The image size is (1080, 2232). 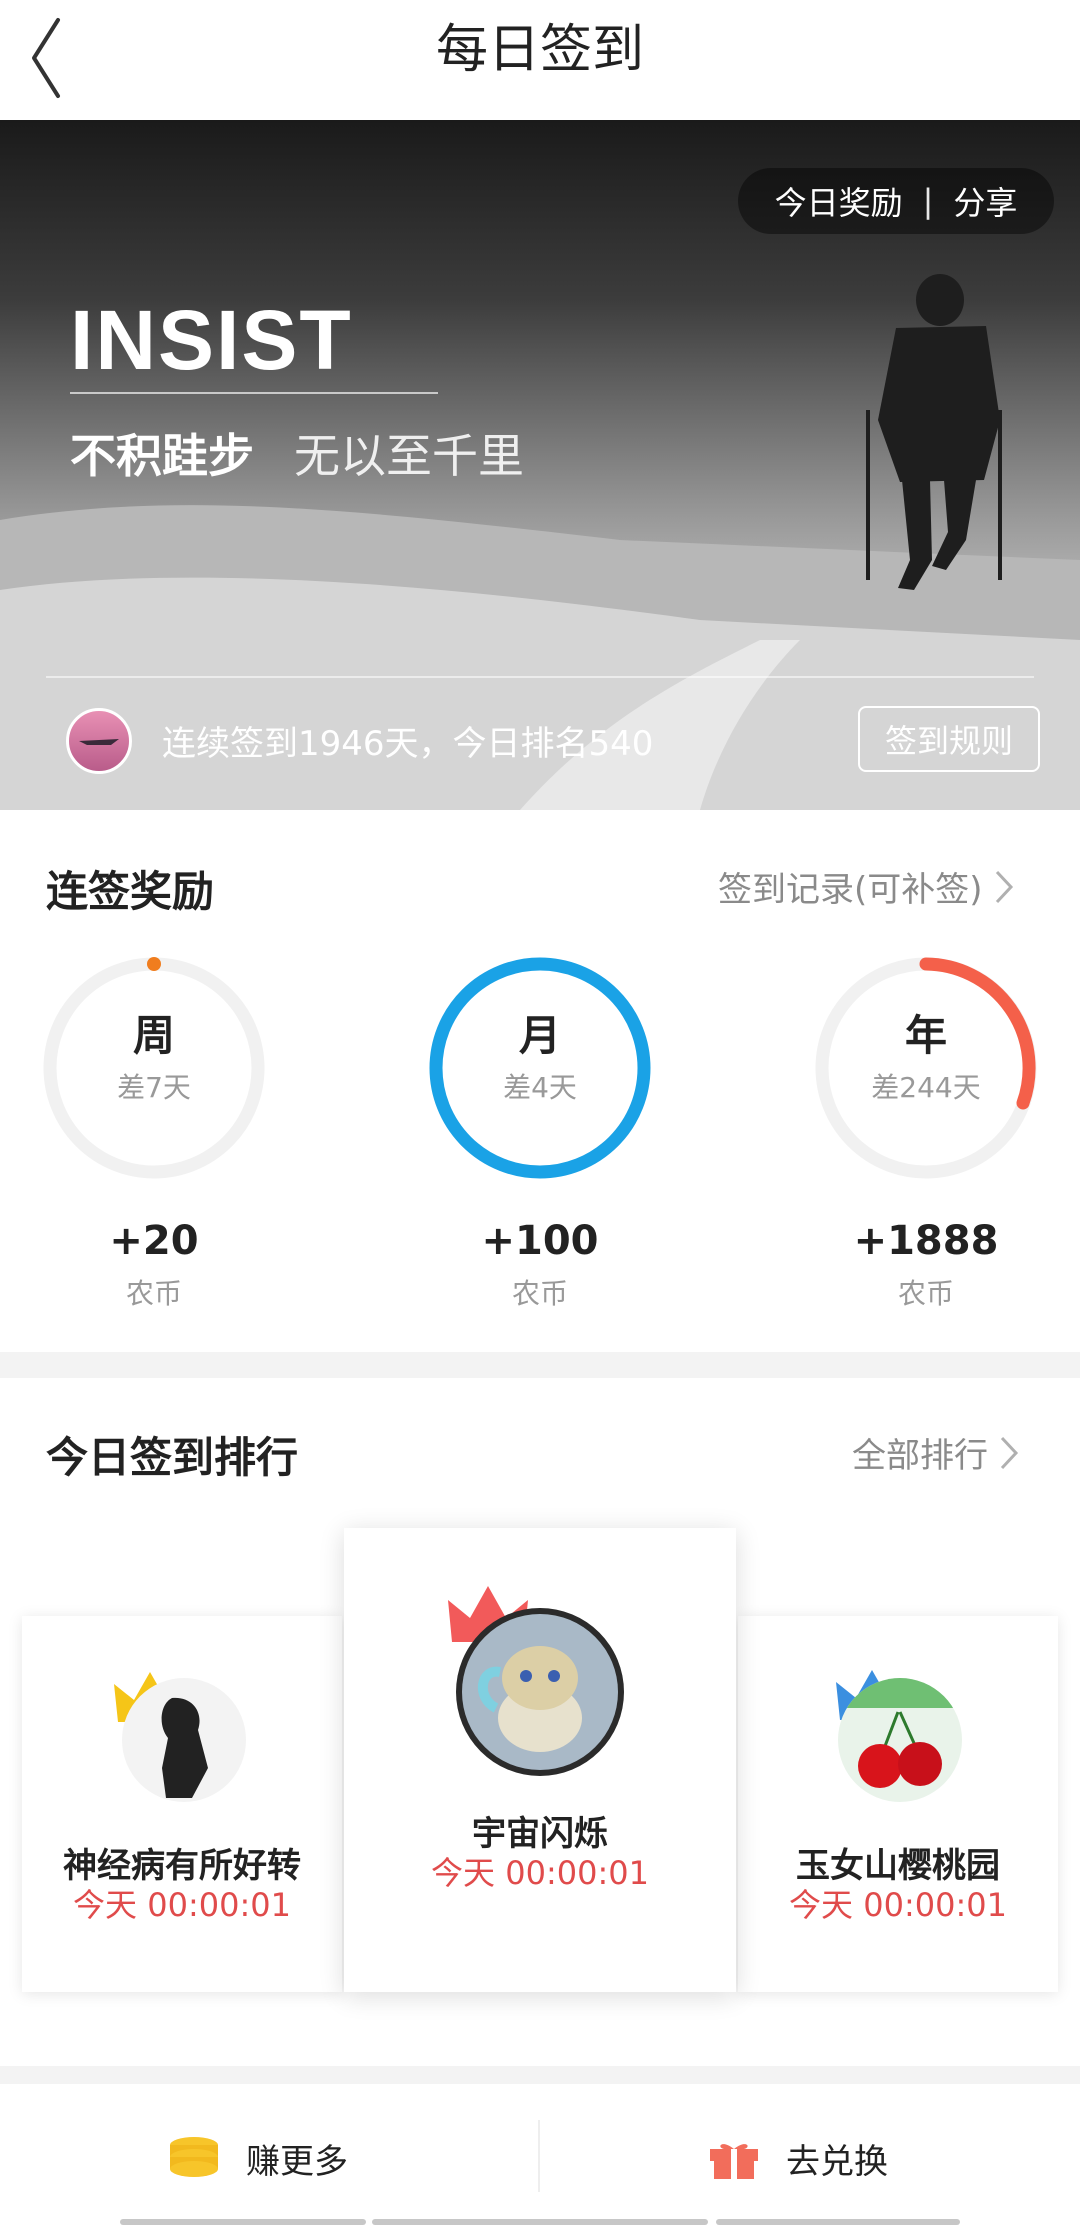 What do you see at coordinates (539, 50) in the screenshot?
I see `page-title: 每日签到` at bounding box center [539, 50].